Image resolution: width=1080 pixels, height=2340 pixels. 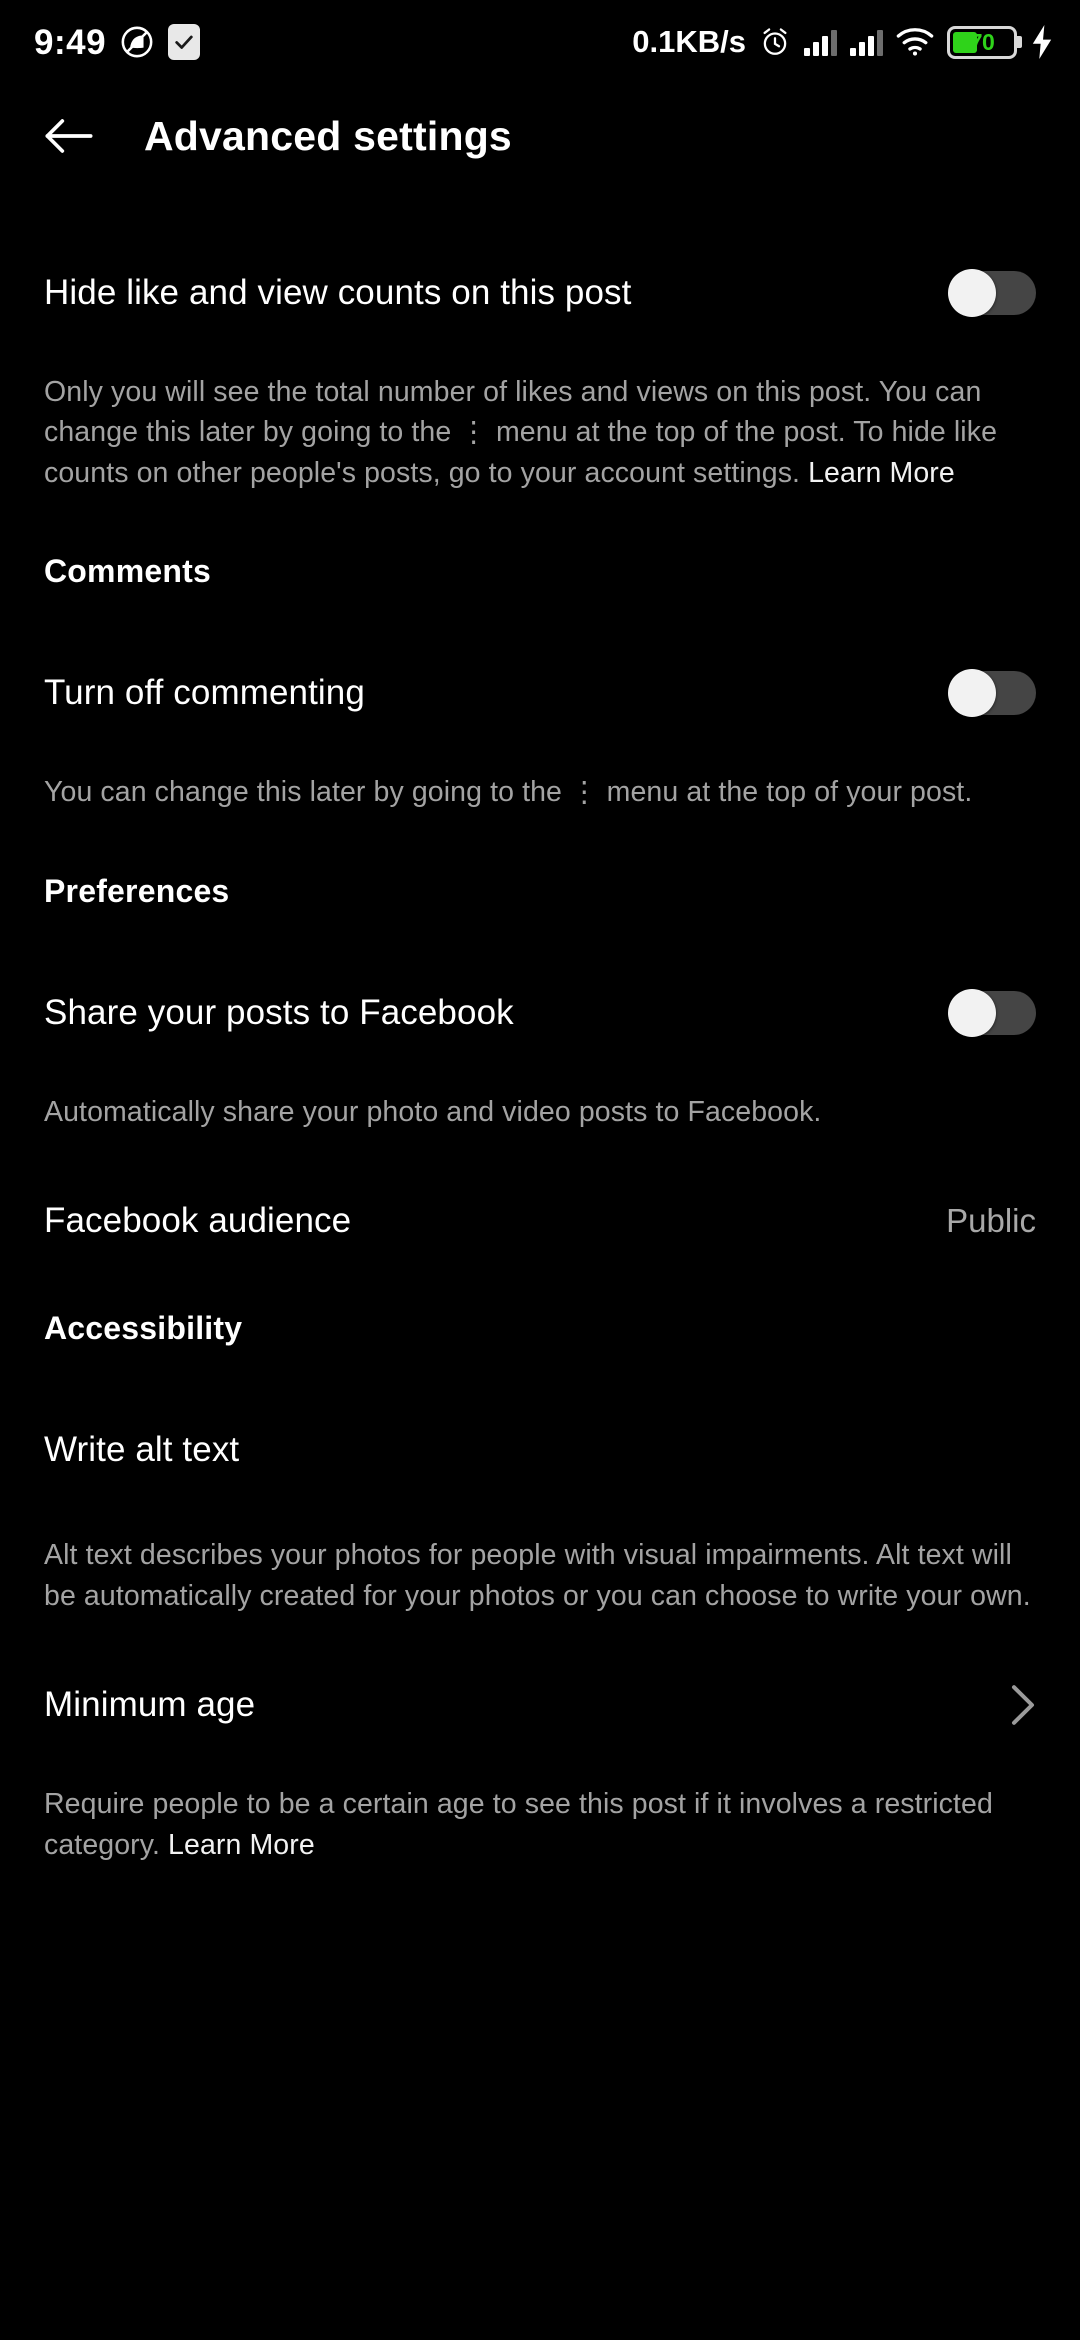 I want to click on back-arrow-icon, so click(x=75, y=136).